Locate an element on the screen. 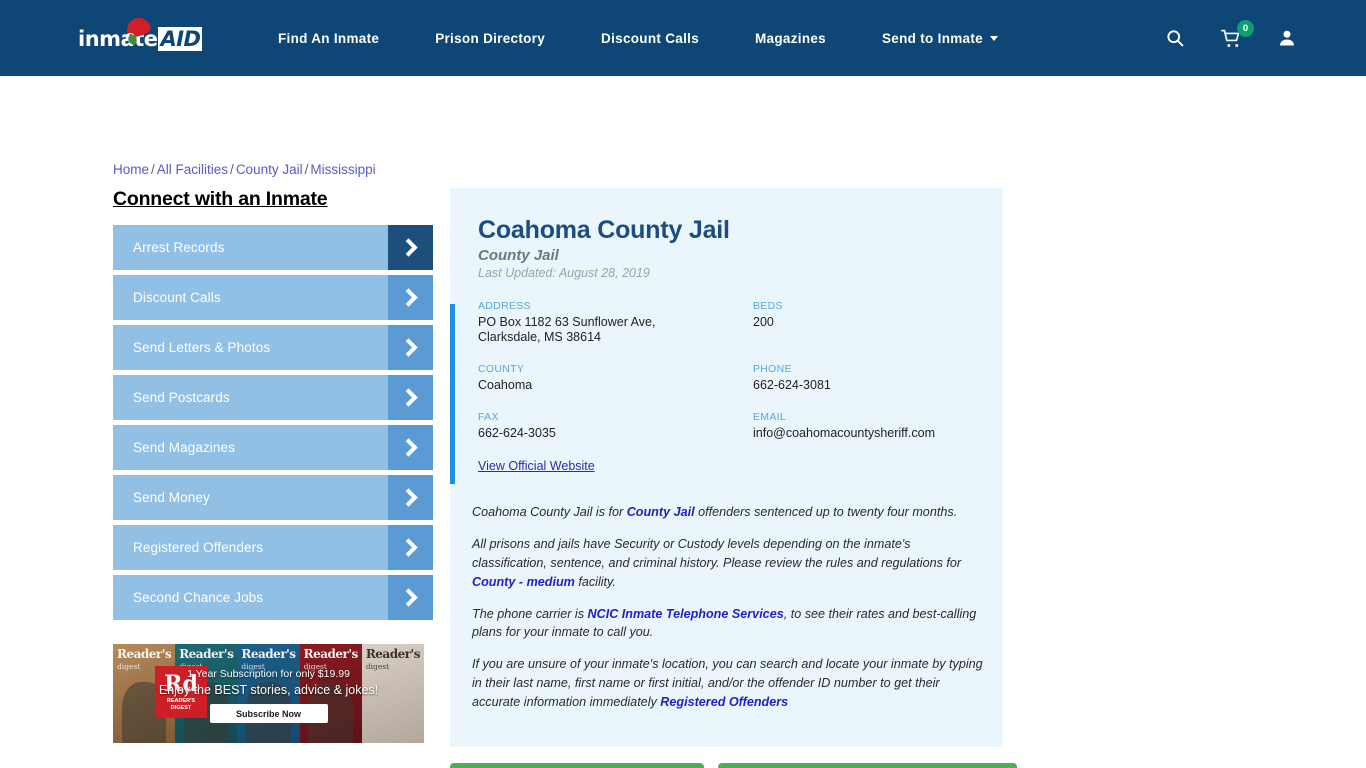  p1-text-a: Coahoma County Jail is for is located at coordinates (549, 512).